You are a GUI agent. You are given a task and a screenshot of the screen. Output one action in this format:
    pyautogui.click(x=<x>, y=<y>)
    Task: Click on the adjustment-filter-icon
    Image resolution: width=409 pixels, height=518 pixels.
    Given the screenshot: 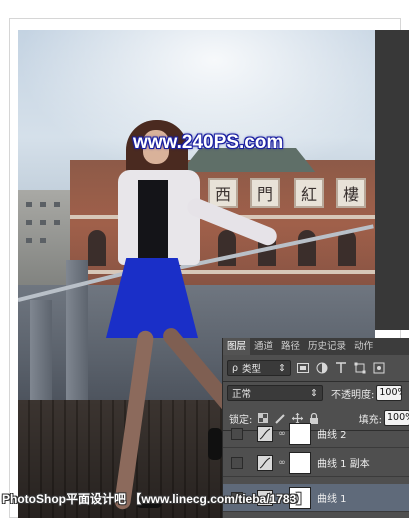 What is the action you would take?
    pyautogui.click(x=322, y=368)
    